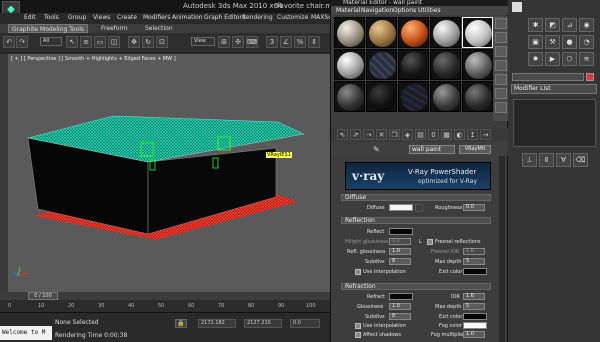 The height and width of the screenshot is (342, 600). I want to click on make-unique-stack-icon: ∀, so click(563, 160).